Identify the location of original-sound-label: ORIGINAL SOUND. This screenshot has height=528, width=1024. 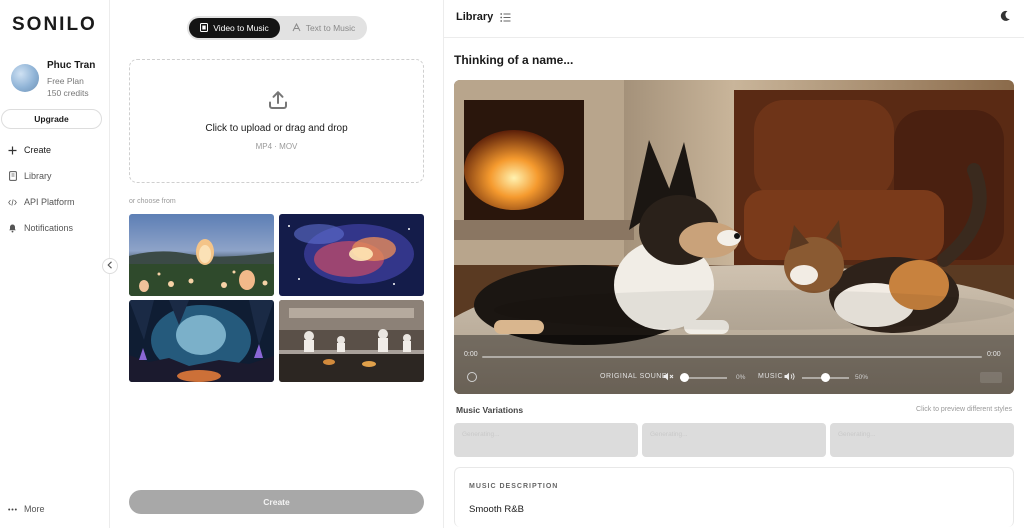
(634, 376).